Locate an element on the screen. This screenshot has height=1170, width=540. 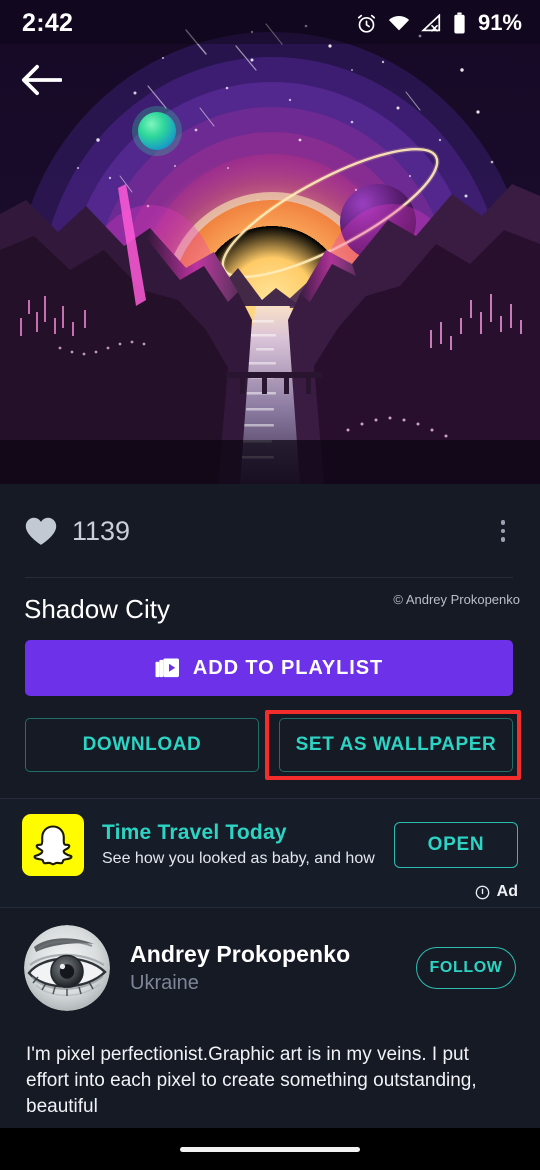
playlist-add-icon is located at coordinates (167, 667).